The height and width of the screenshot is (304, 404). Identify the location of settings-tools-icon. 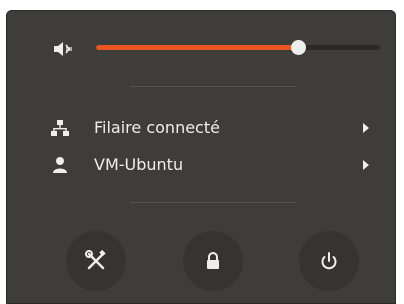
(95, 259).